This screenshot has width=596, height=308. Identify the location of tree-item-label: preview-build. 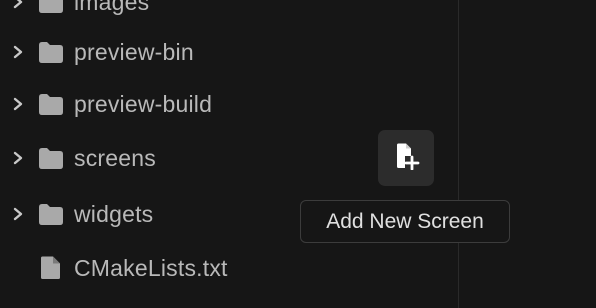
(143, 103).